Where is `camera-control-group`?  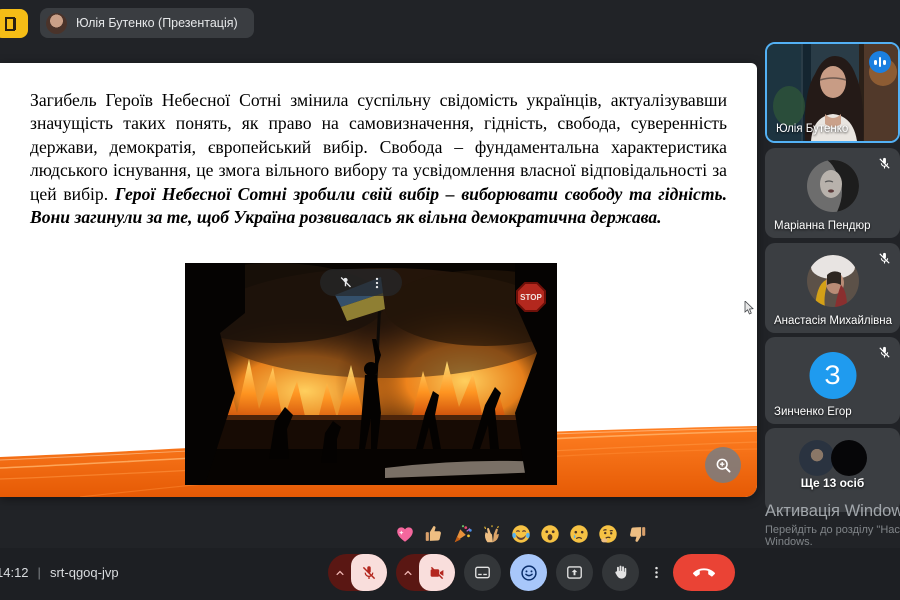 camera-control-group is located at coordinates (425, 572).